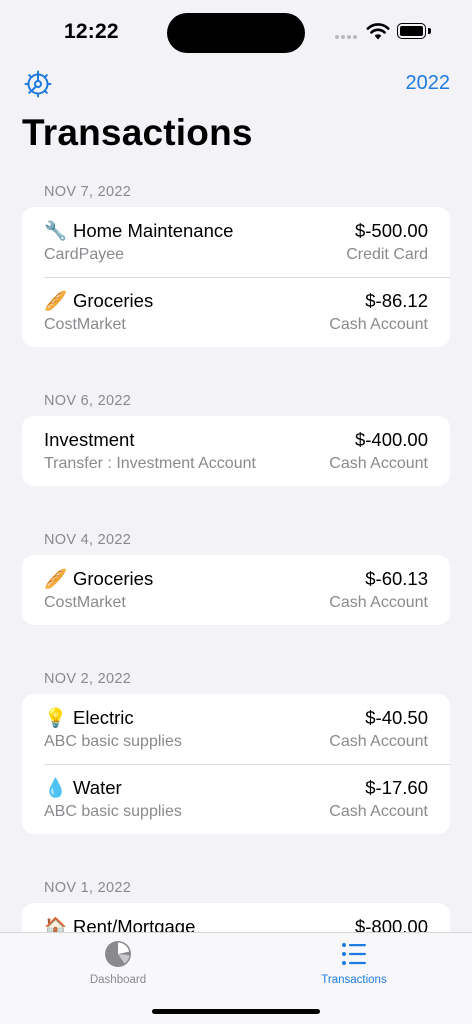  I want to click on transaction-title: 💧 Water, so click(83, 788).